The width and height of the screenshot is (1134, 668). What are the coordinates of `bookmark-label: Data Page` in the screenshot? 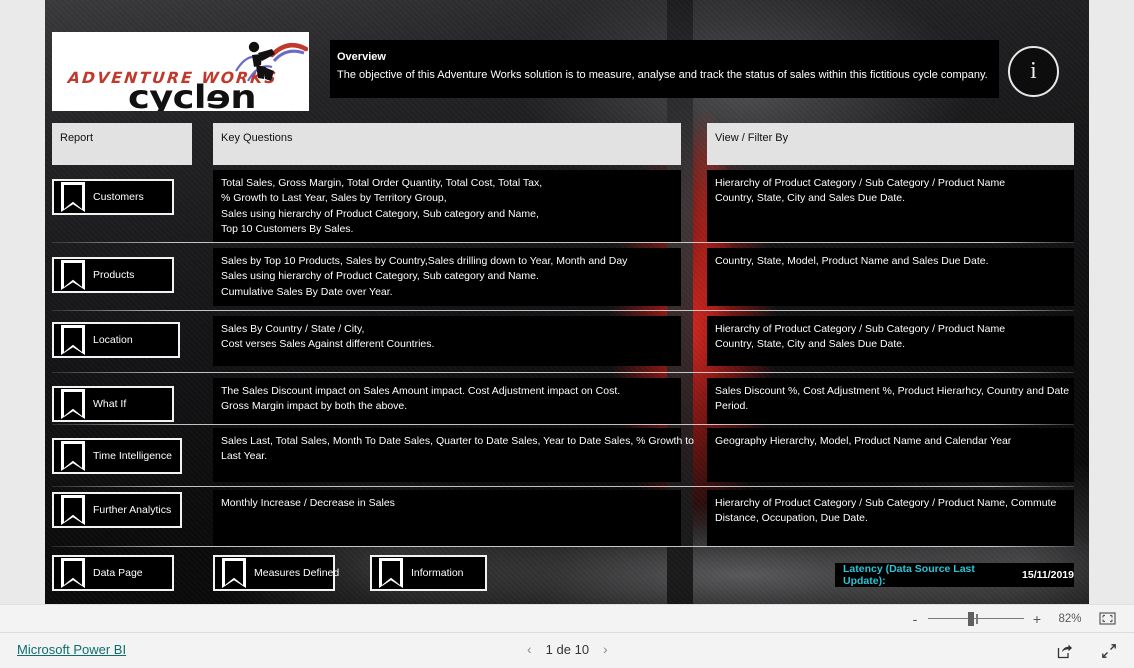 It's located at (118, 573).